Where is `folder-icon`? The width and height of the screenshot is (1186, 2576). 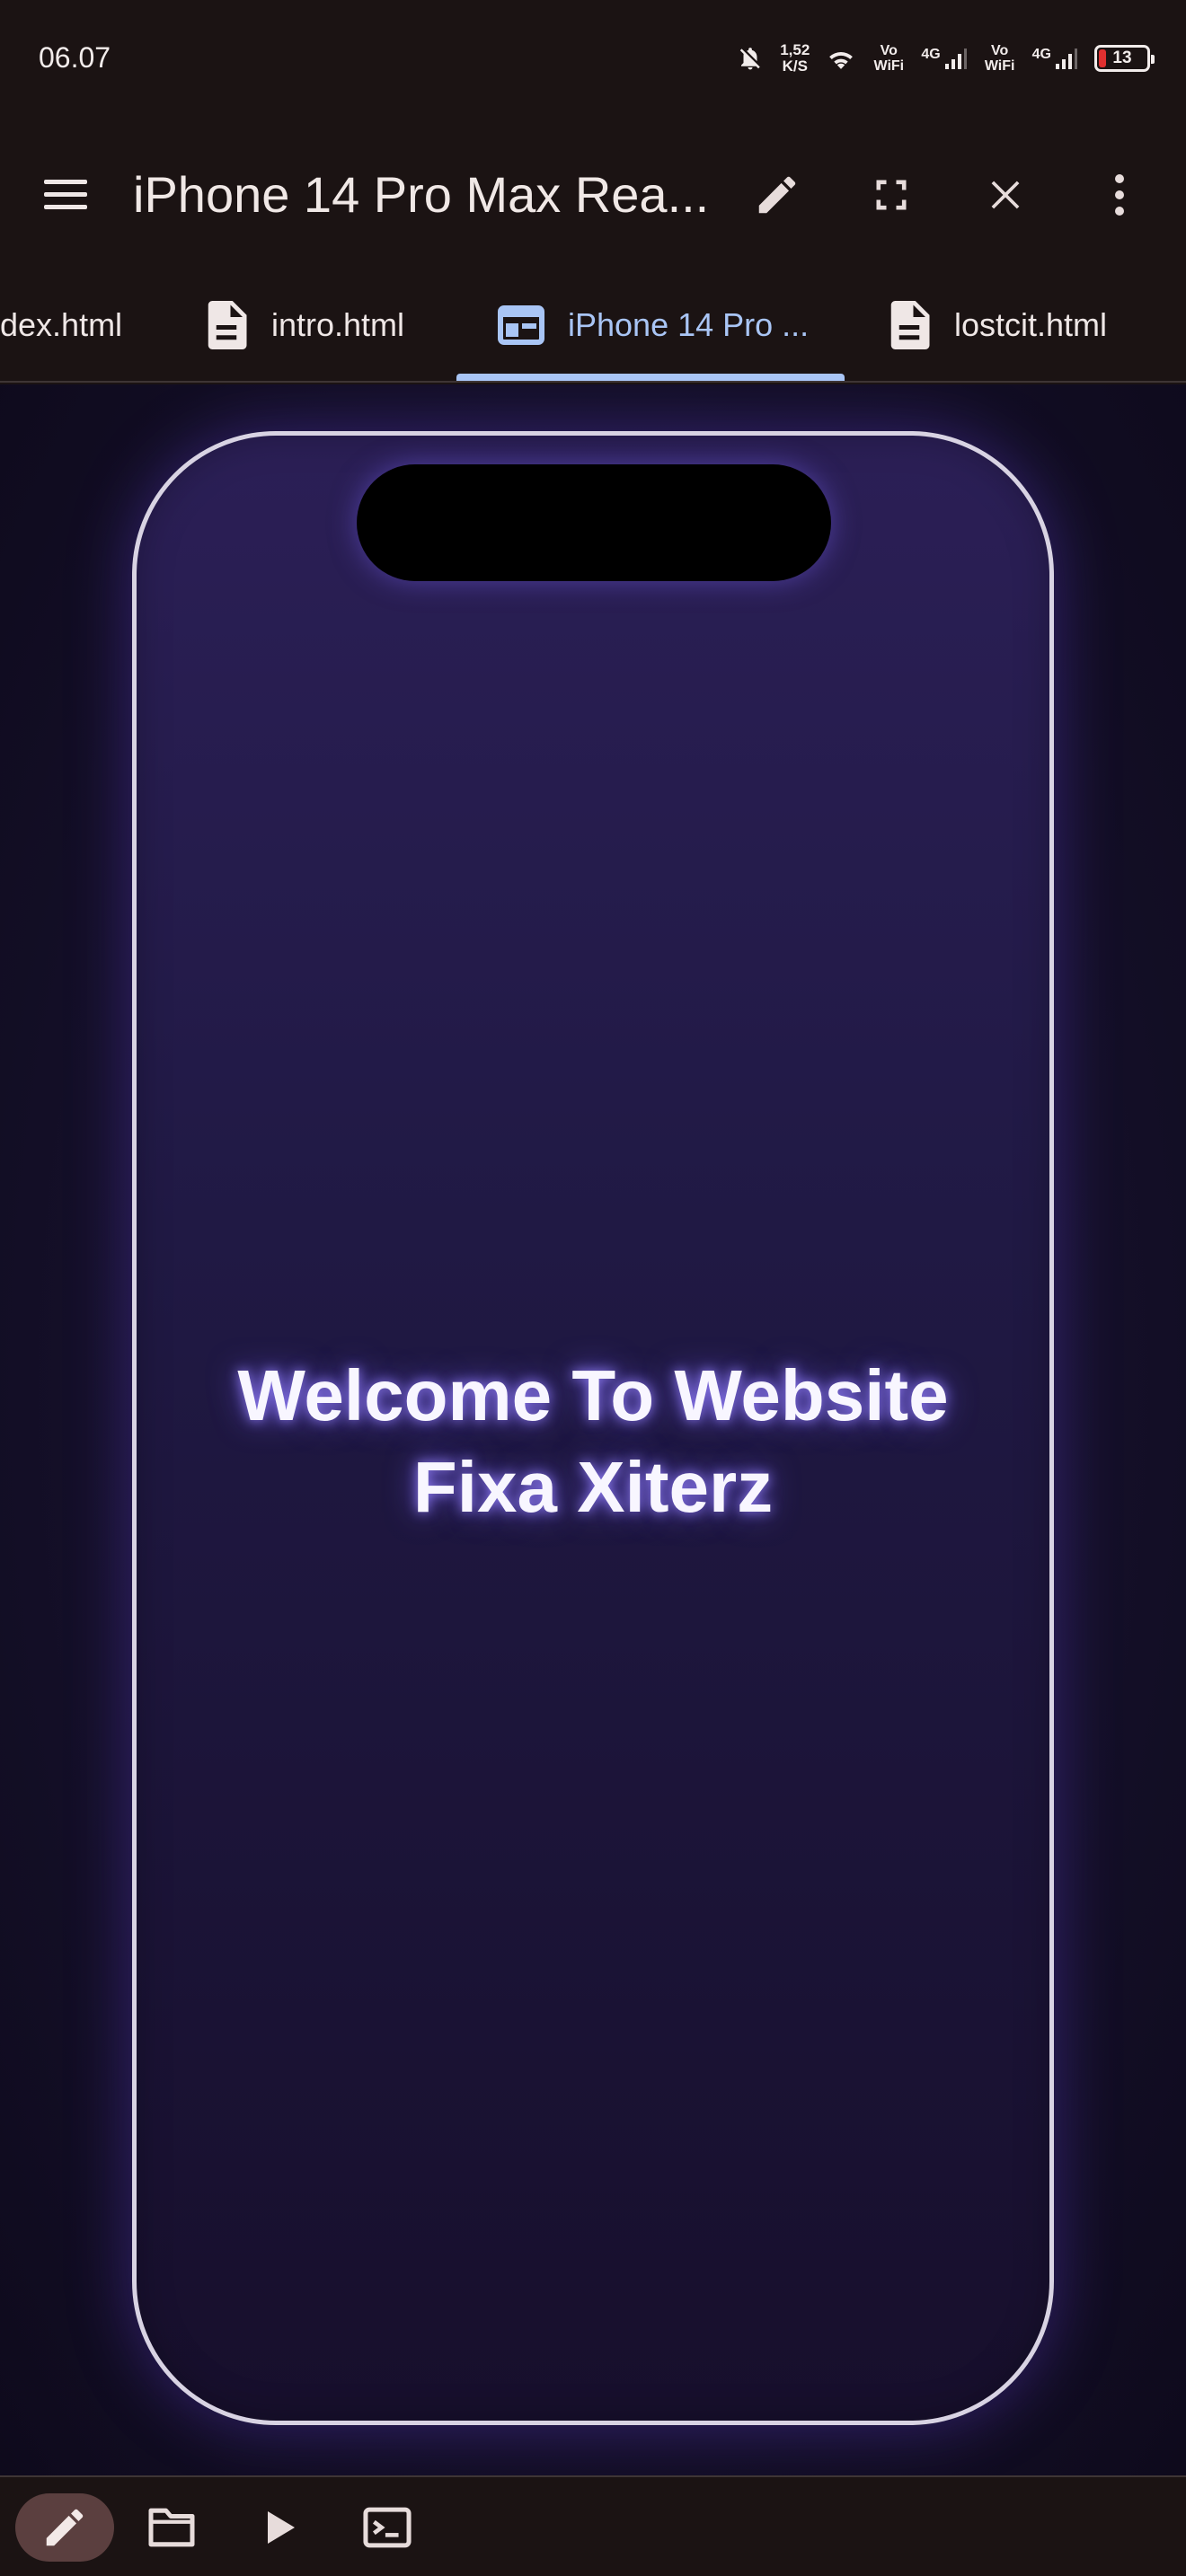 folder-icon is located at coordinates (171, 2527).